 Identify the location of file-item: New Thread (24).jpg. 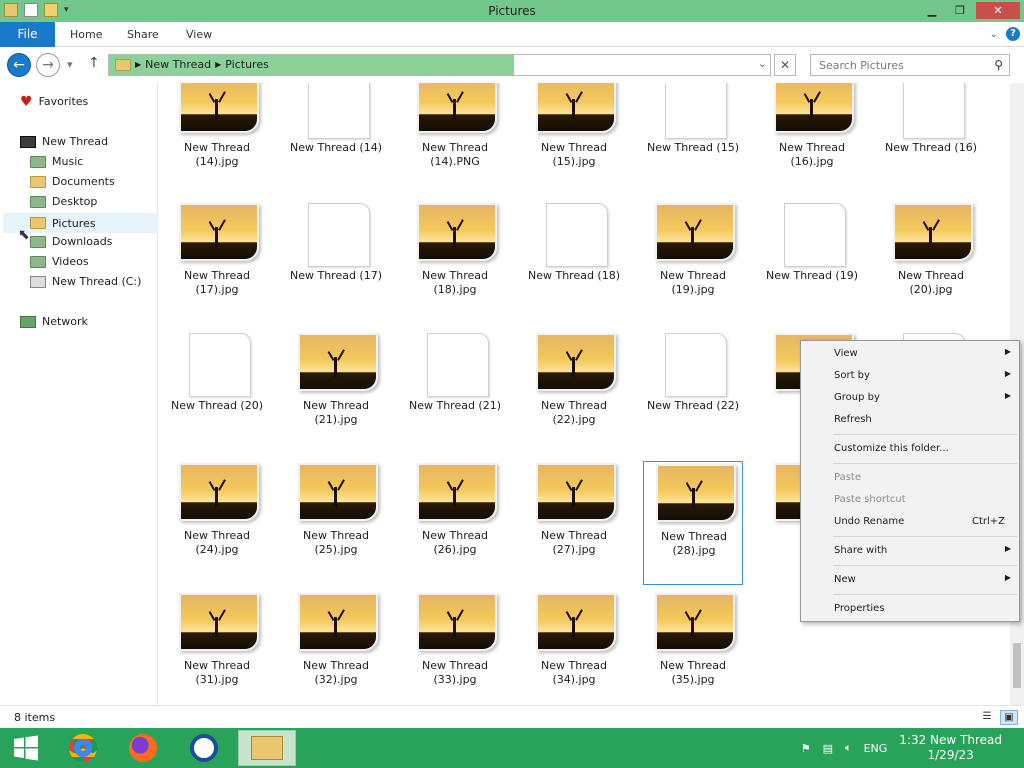
(217, 523).